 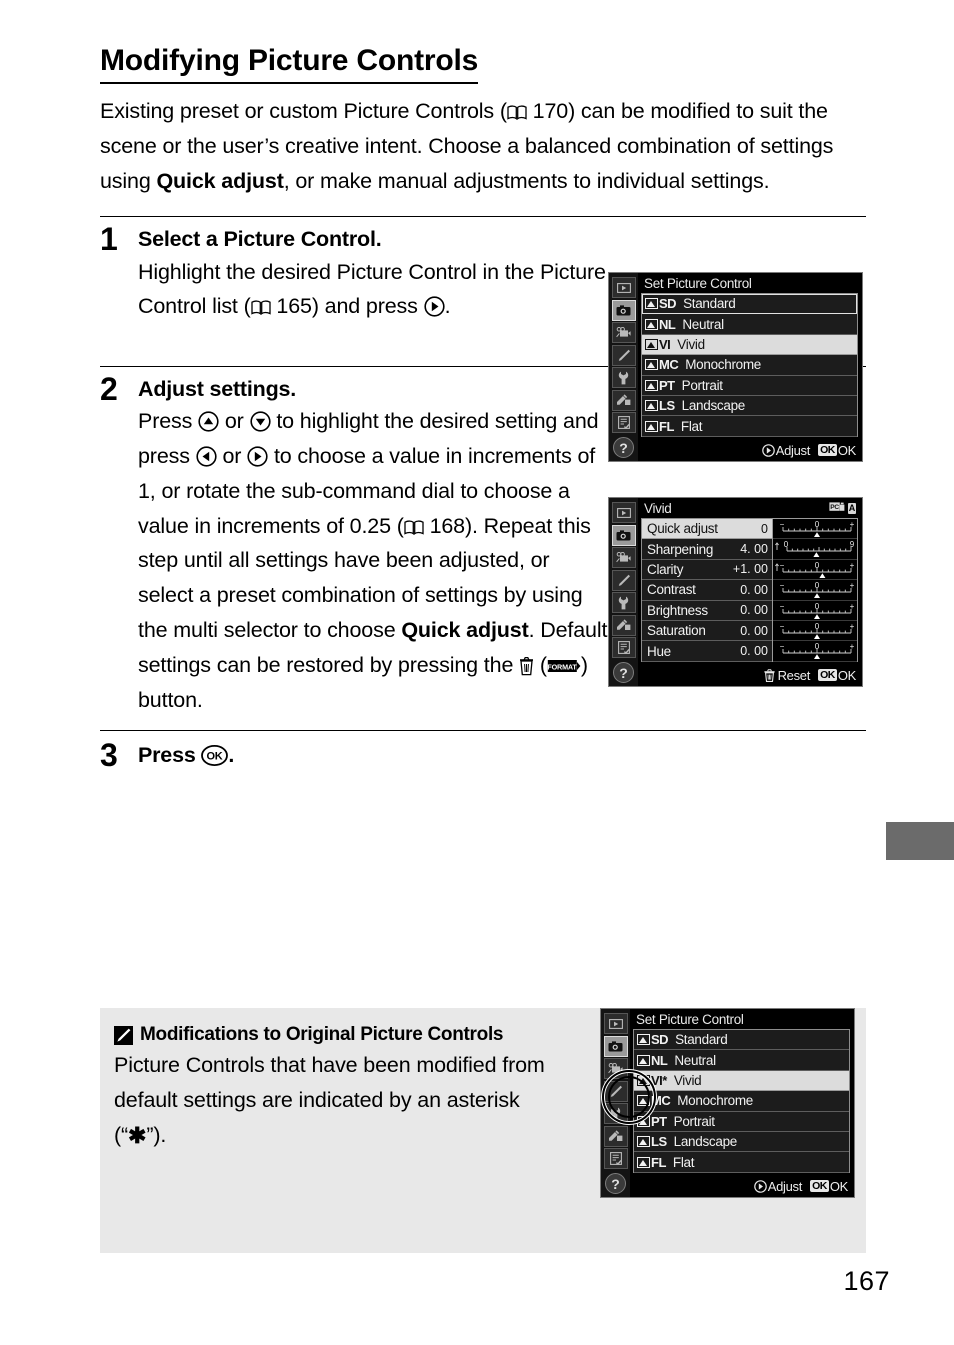 I want to click on picture-control-label: Standard, so click(x=709, y=304).